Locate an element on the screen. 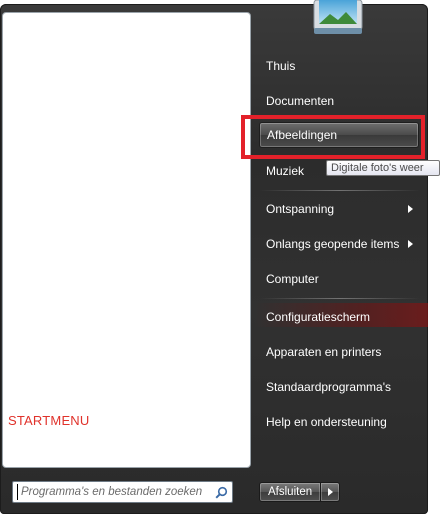  menu-item-onlangs-geopende-items: Onlangs geopende items is located at coordinates (339, 244).